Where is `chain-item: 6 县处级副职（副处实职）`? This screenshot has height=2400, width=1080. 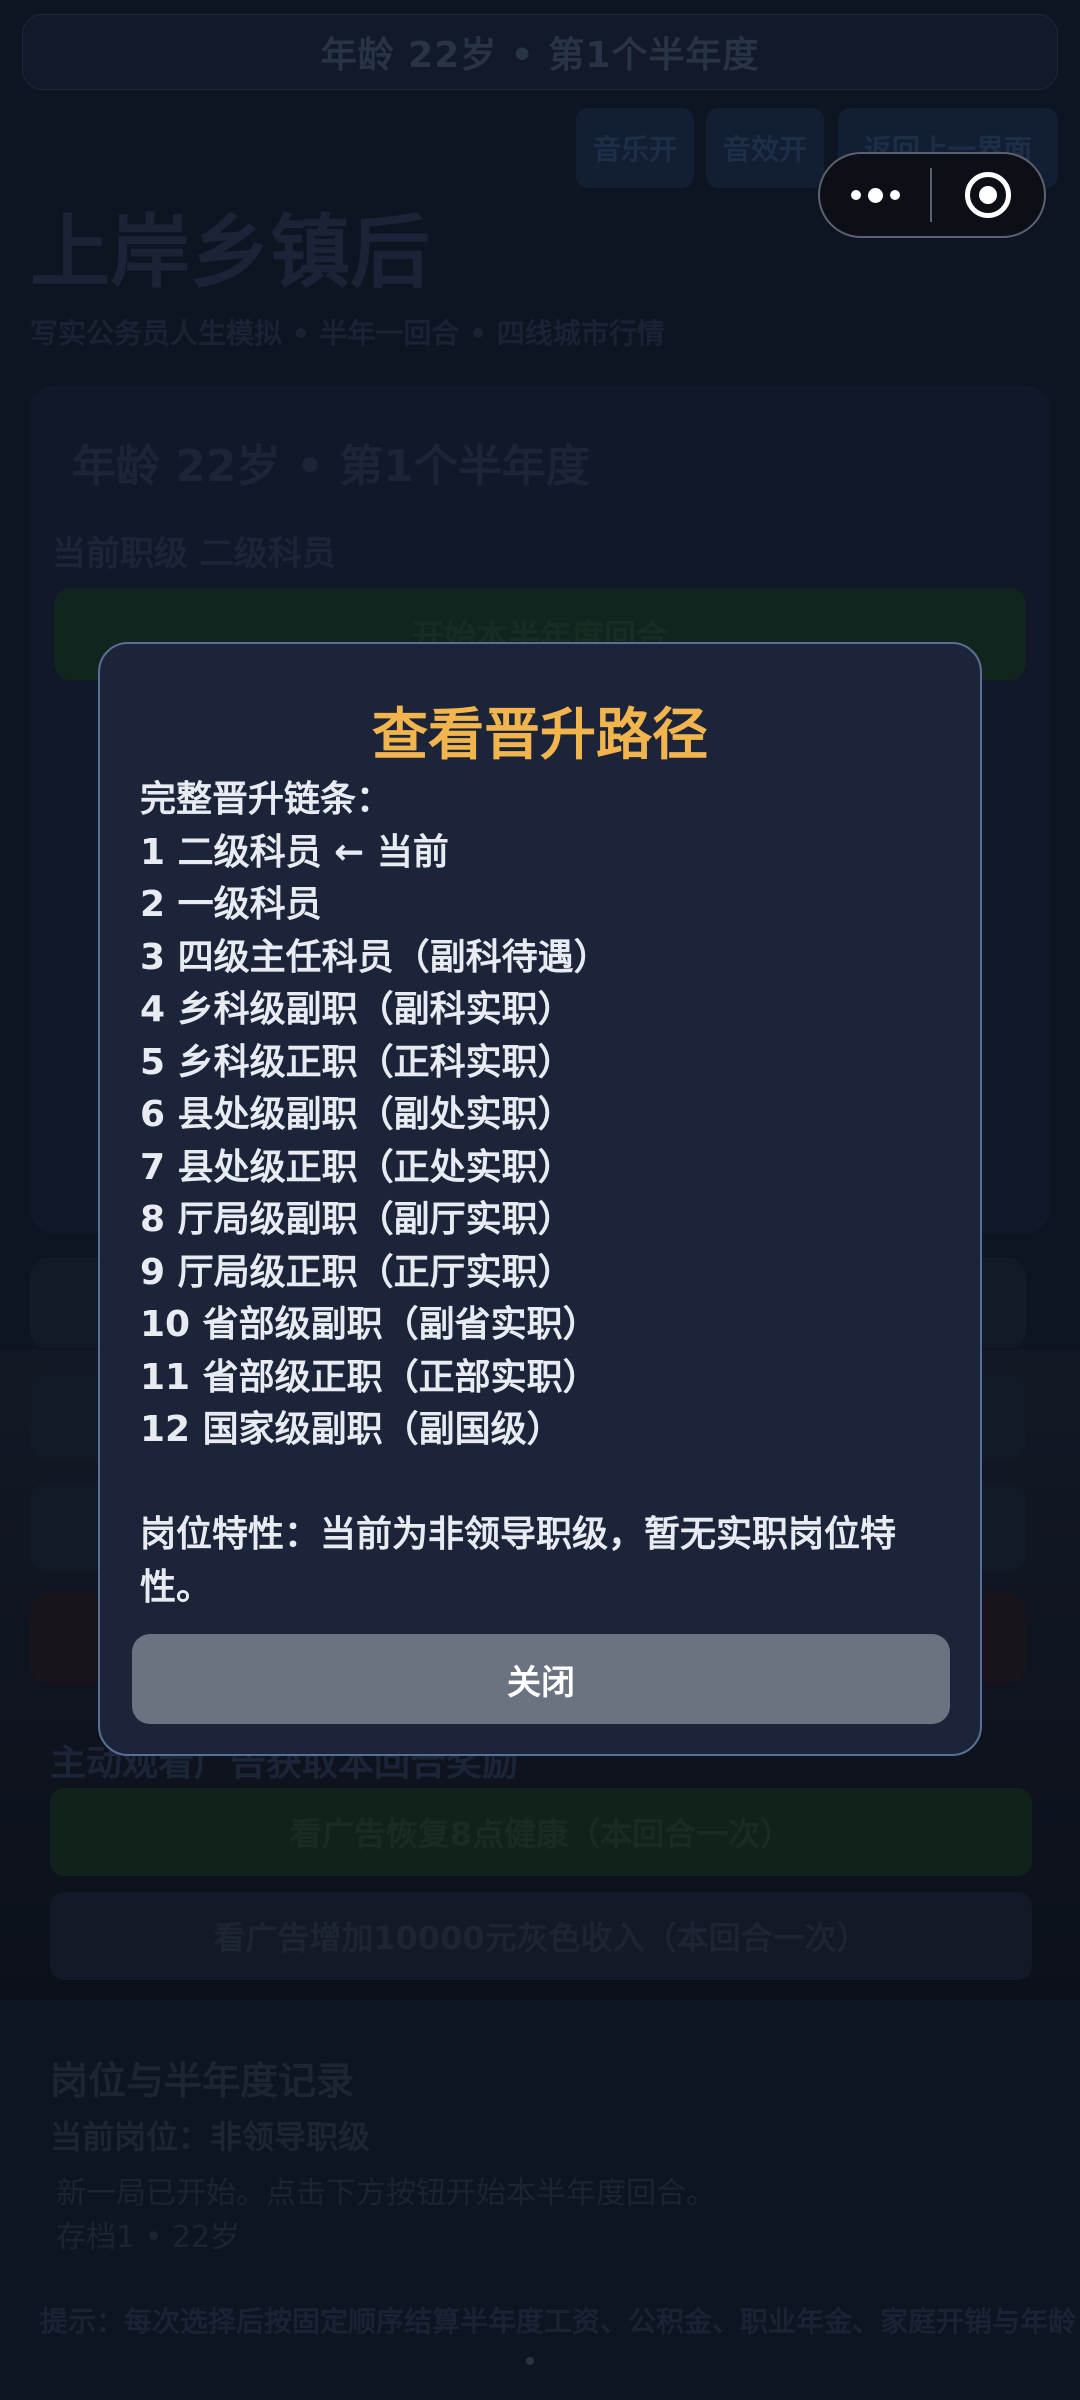
chain-item: 6 县处级副职（副处实职） is located at coordinates (357, 1114).